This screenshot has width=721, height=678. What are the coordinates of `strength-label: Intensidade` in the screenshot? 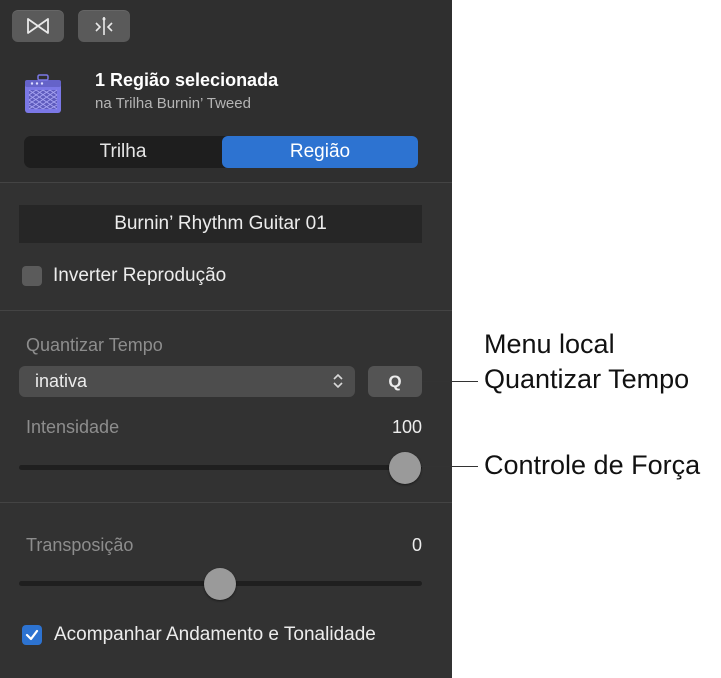 It's located at (73, 427).